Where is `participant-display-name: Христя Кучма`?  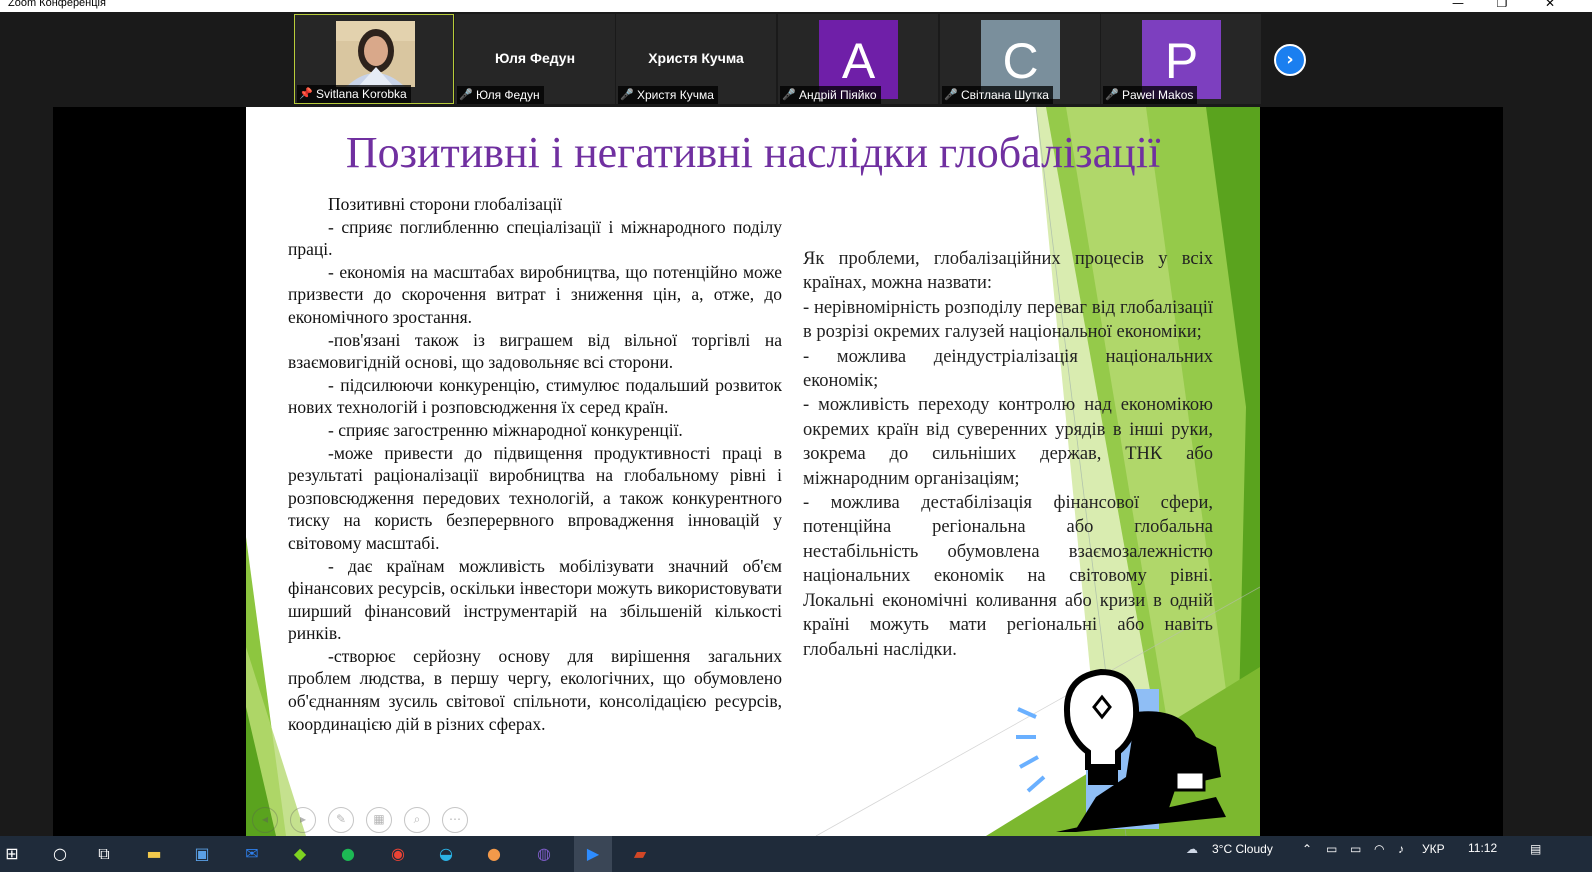
participant-display-name: Христя Кучма is located at coordinates (696, 58).